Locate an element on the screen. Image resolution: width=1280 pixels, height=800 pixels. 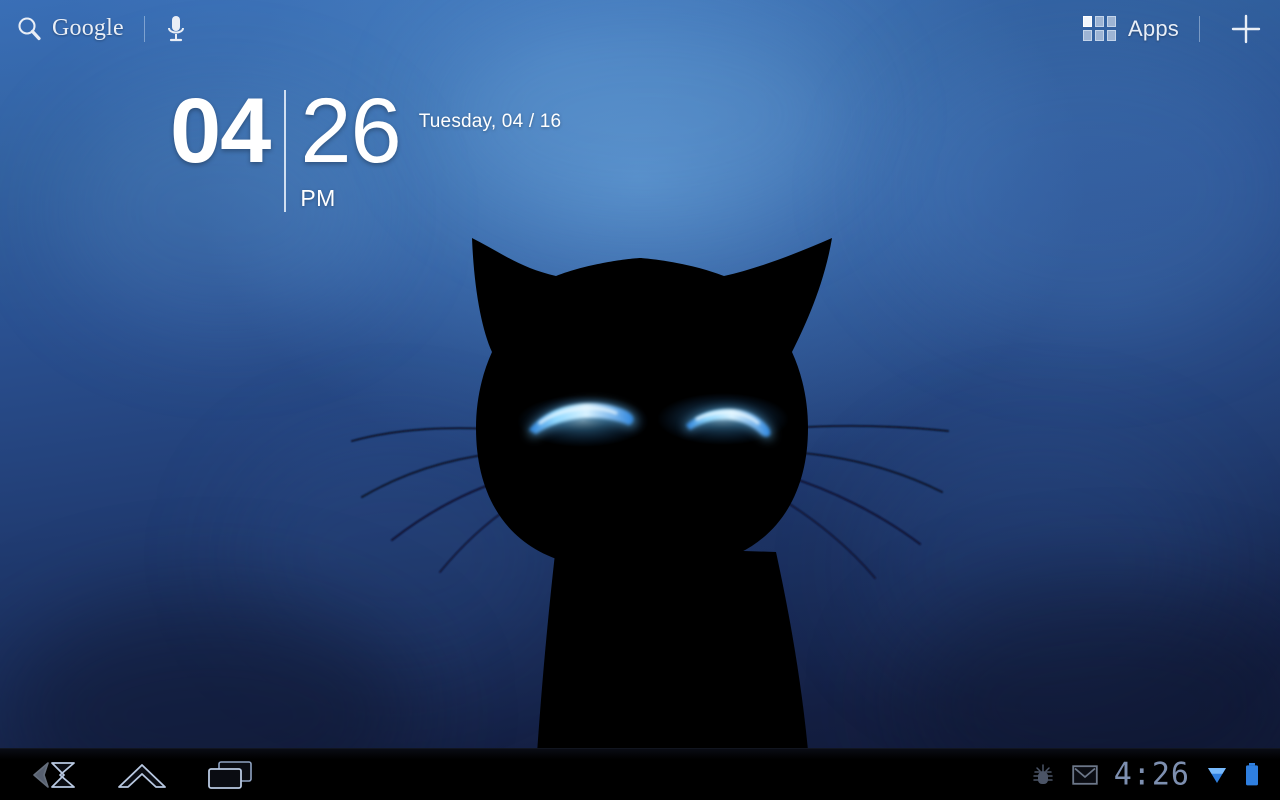
clock-date: Tuesday, 04 / 16 is located at coordinates (490, 121).